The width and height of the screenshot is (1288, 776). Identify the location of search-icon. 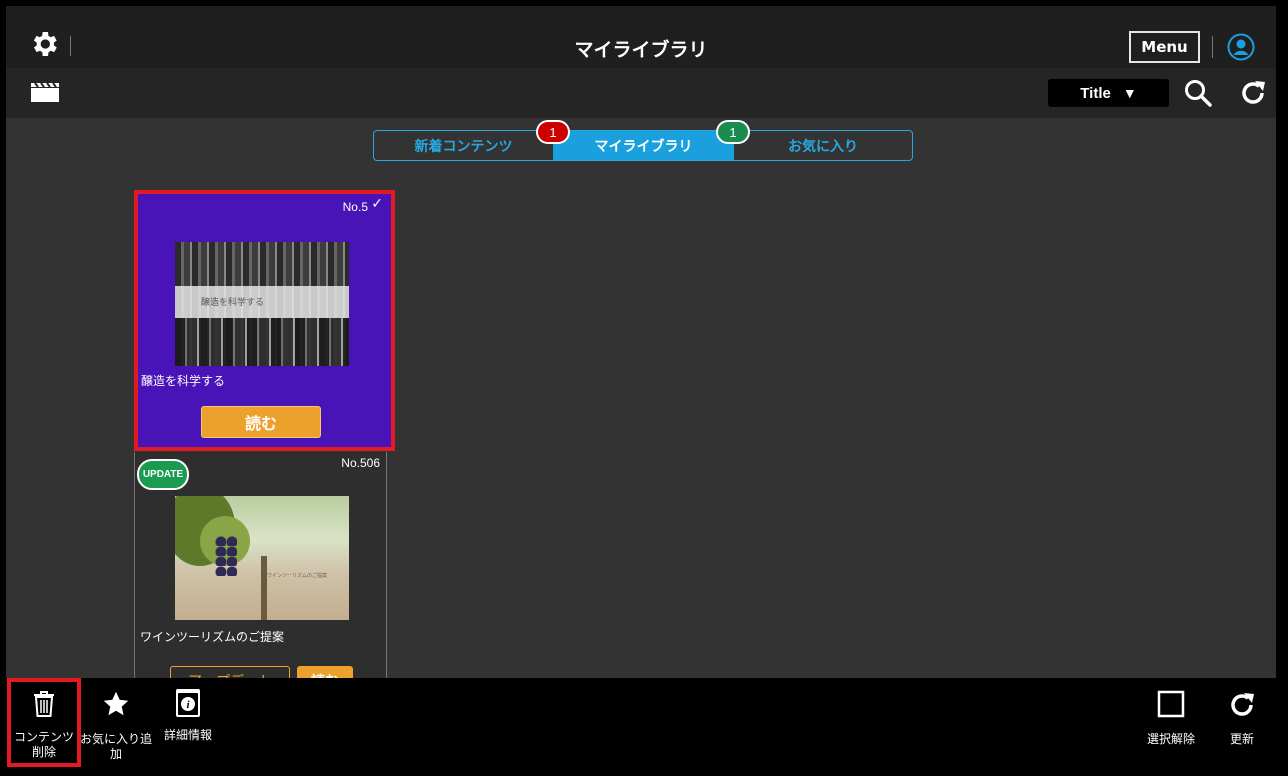
(1198, 93).